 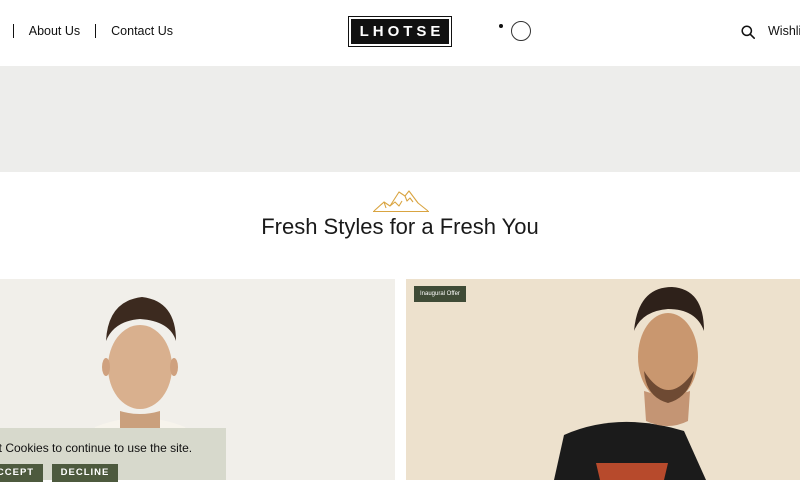 What do you see at coordinates (521, 31) in the screenshot?
I see `circle-button` at bounding box center [521, 31].